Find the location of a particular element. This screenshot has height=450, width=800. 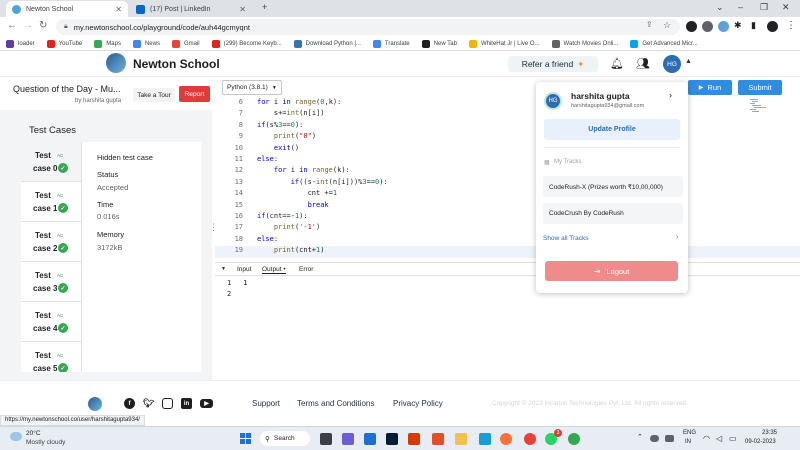

code-line: 8 if(s%3==0): is located at coordinates (507, 126).